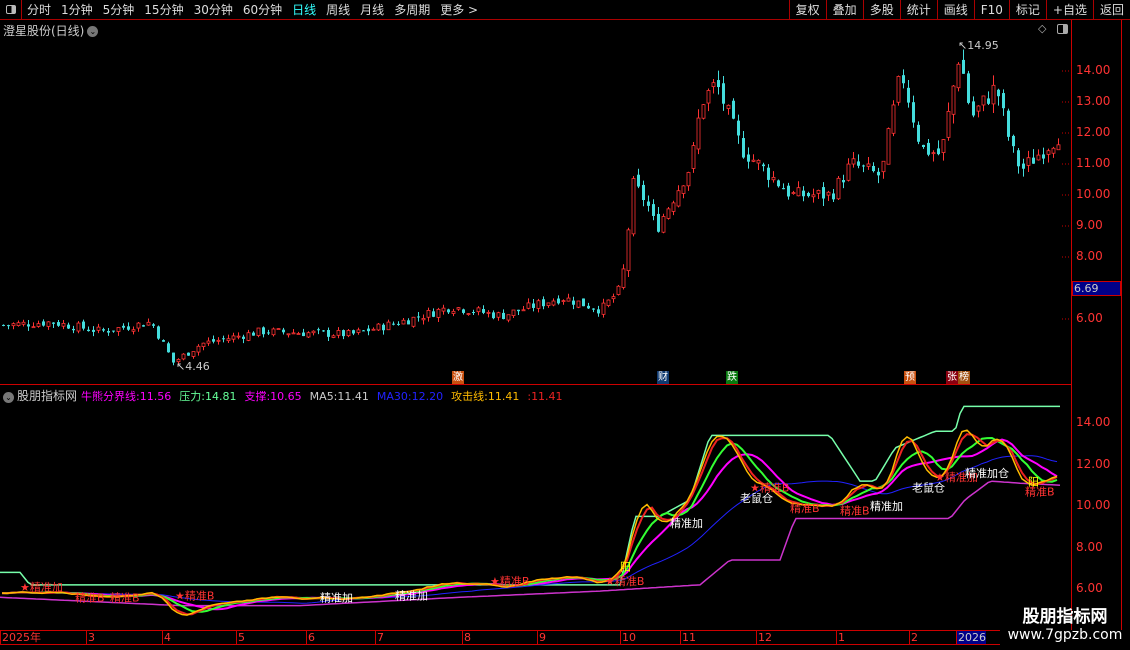 The width and height of the screenshot is (1130, 650). I want to click on signal-marker: 精准B, so click(90, 597).